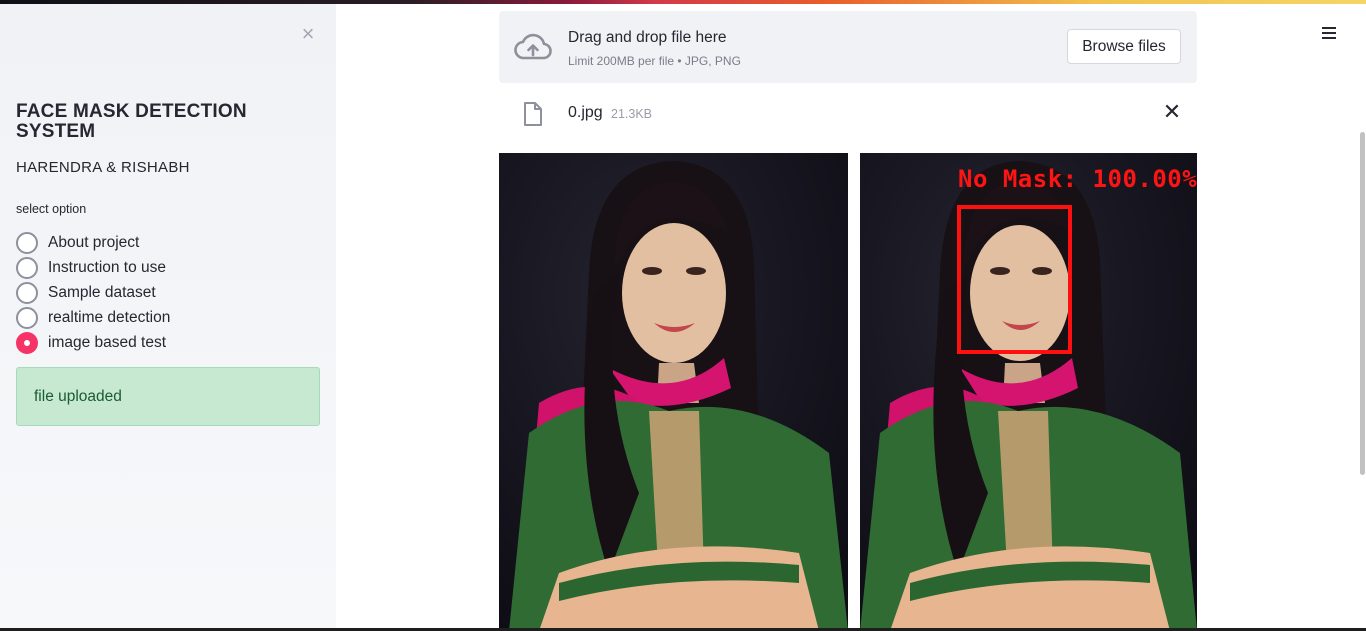  What do you see at coordinates (107, 267) in the screenshot?
I see `radio-option-label: Instruction to use` at bounding box center [107, 267].